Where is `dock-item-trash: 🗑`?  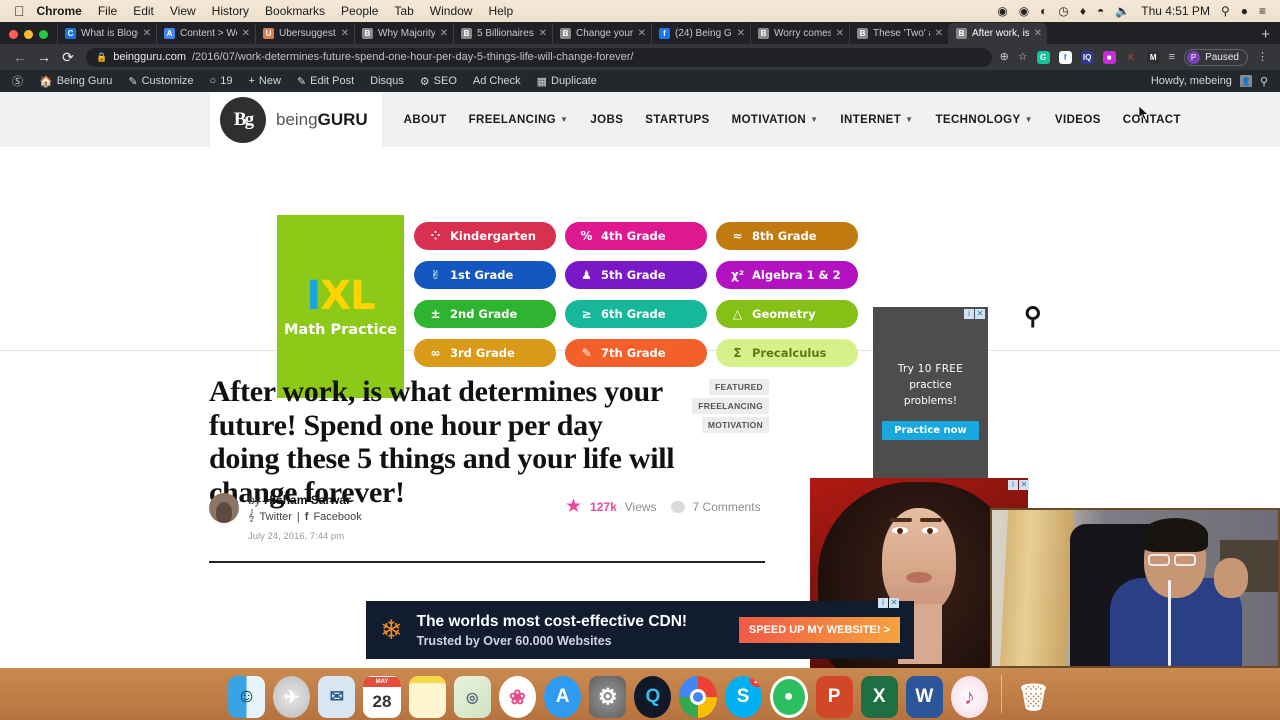 dock-item-trash: 🗑 is located at coordinates (1033, 697).